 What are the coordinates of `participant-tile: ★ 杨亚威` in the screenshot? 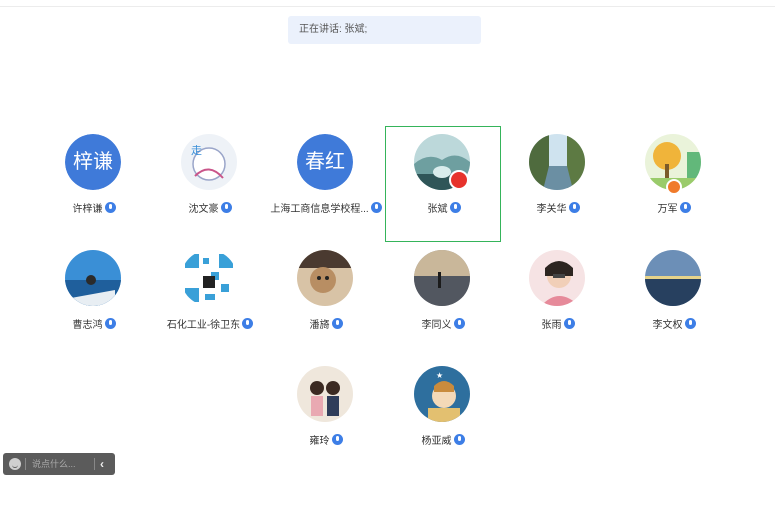 It's located at (443, 416).